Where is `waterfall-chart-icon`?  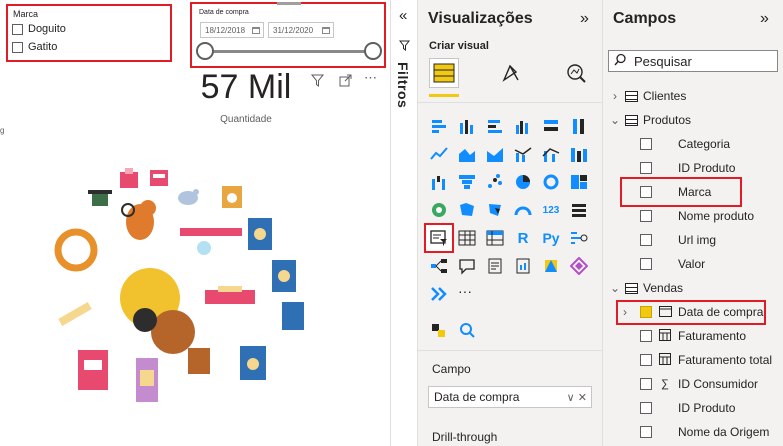
waterfall-chart-icon is located at coordinates (439, 182).